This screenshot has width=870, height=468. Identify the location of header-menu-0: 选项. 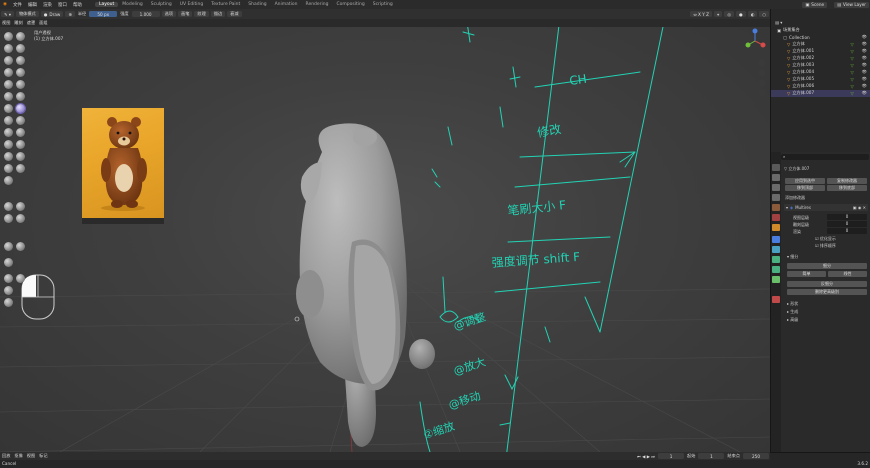
(168, 14).